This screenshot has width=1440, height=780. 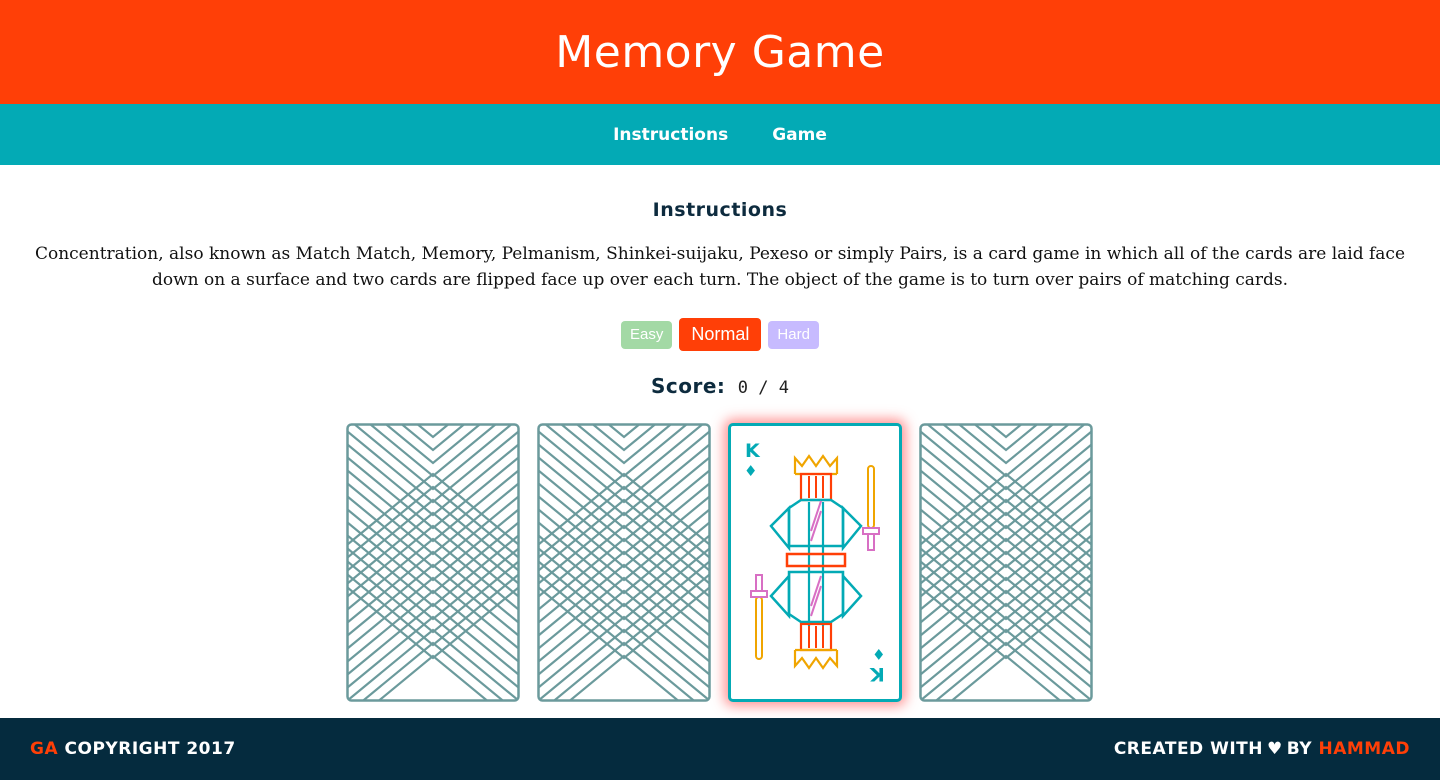 I want to click on credits: CREATED WITH ♥ BY HAMMAD, so click(x=1262, y=749).